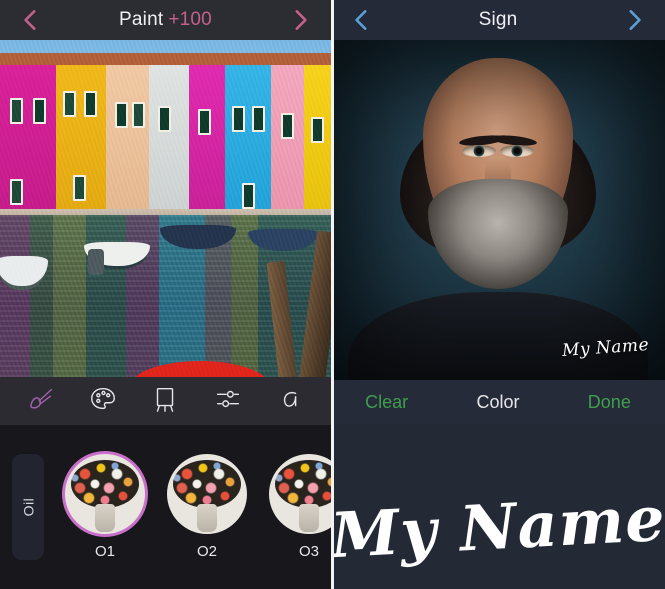 The height and width of the screenshot is (589, 665). I want to click on style-preset-strip: Oil O1 O2 O3, so click(165, 507).